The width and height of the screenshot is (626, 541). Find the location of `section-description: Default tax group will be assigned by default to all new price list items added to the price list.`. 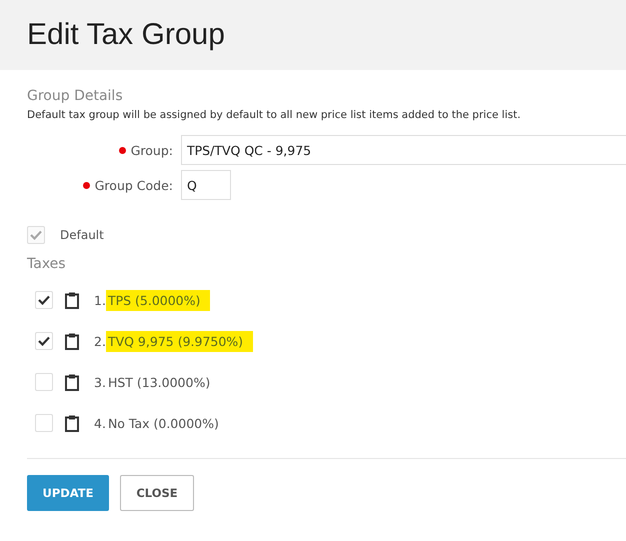

section-description: Default tax group will be assigned by default to all new price list items added to the price list. is located at coordinates (274, 115).